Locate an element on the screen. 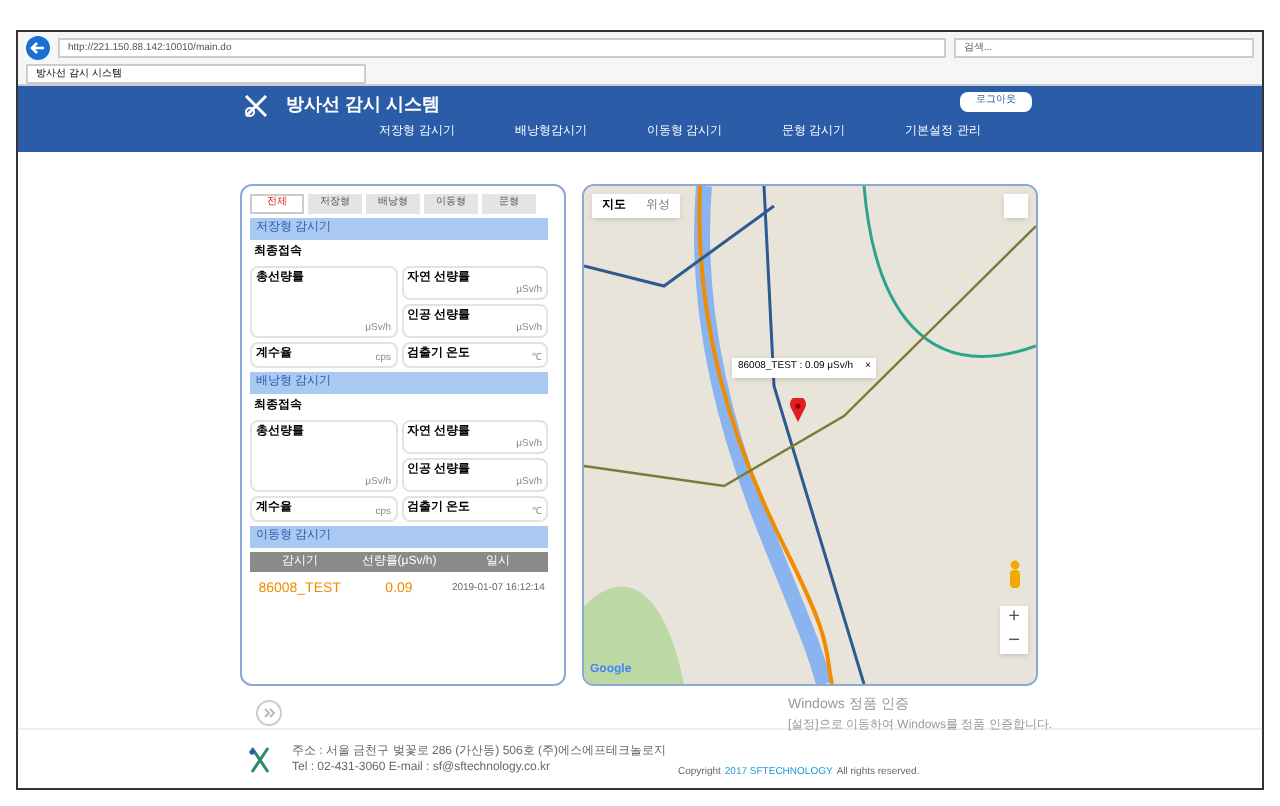 Image resolution: width=1280 pixels, height=806 pixels. site-title: 방사선 감시 시스템 is located at coordinates (363, 104).